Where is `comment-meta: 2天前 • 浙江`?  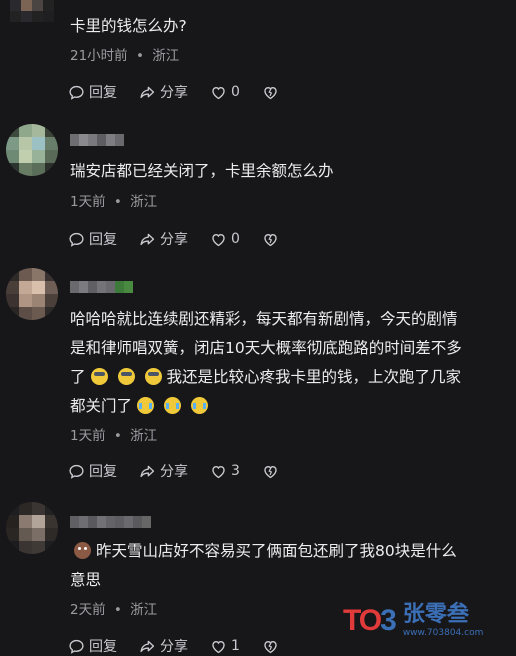
comment-meta: 2天前 • 浙江 is located at coordinates (113, 608).